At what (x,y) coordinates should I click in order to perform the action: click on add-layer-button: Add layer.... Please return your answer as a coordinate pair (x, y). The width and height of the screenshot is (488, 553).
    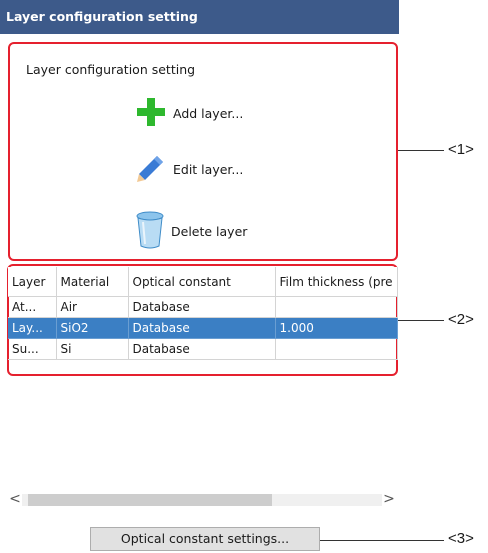
    Looking at the image, I should click on (189, 113).